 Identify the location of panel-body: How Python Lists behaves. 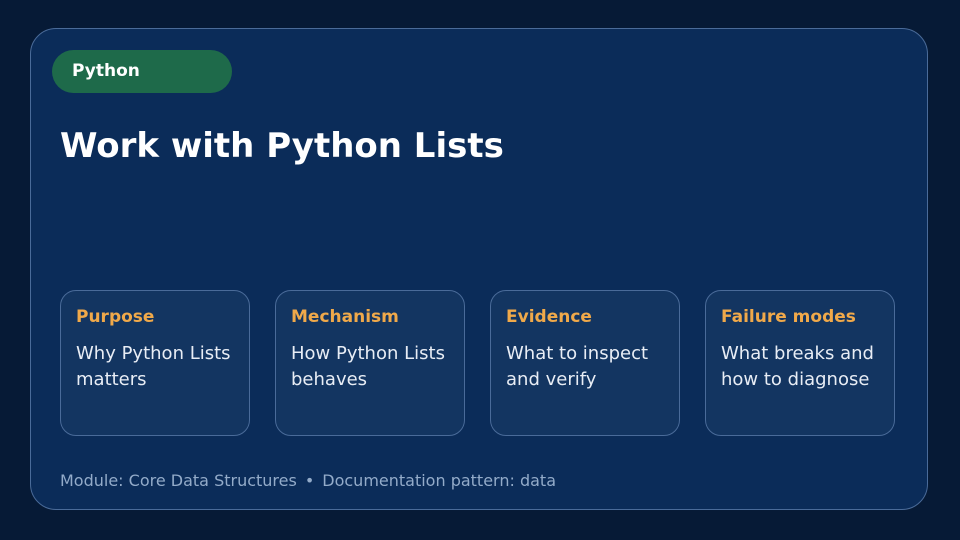
(368, 366).